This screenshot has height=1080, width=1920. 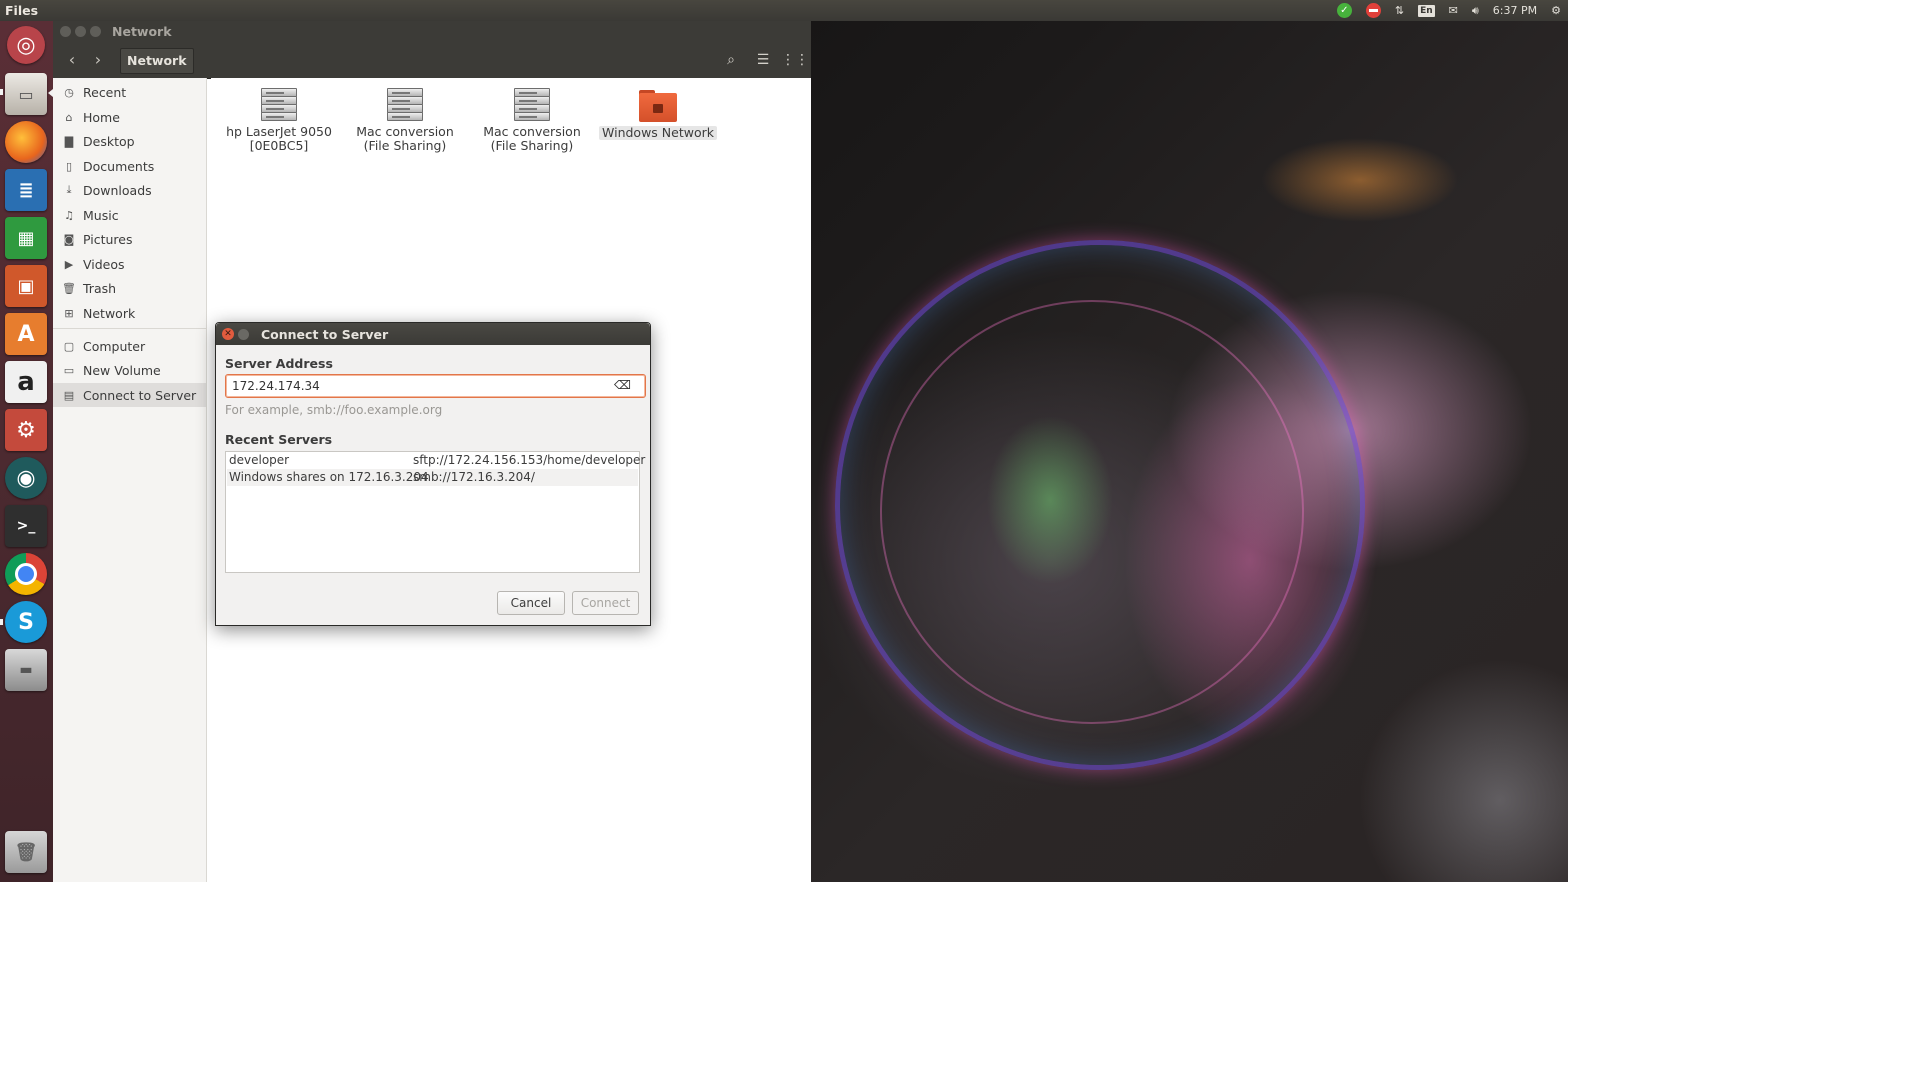 I want to click on sidebar-item-label: Recent, so click(x=105, y=92).